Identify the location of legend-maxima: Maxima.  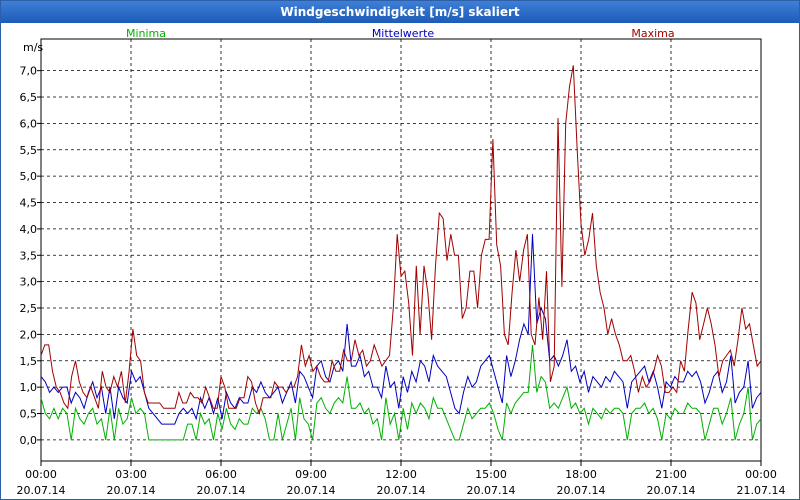
(652, 33).